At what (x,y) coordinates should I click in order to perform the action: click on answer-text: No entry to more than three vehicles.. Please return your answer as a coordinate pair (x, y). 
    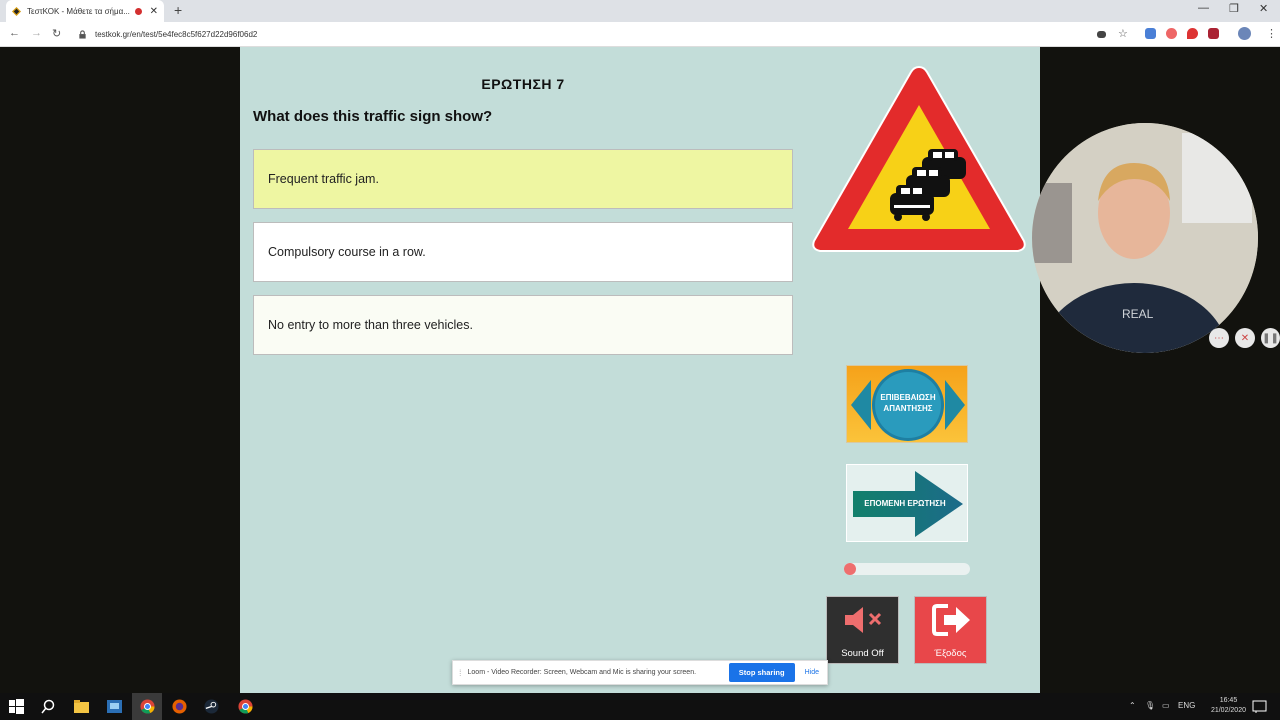
    Looking at the image, I should click on (370, 325).